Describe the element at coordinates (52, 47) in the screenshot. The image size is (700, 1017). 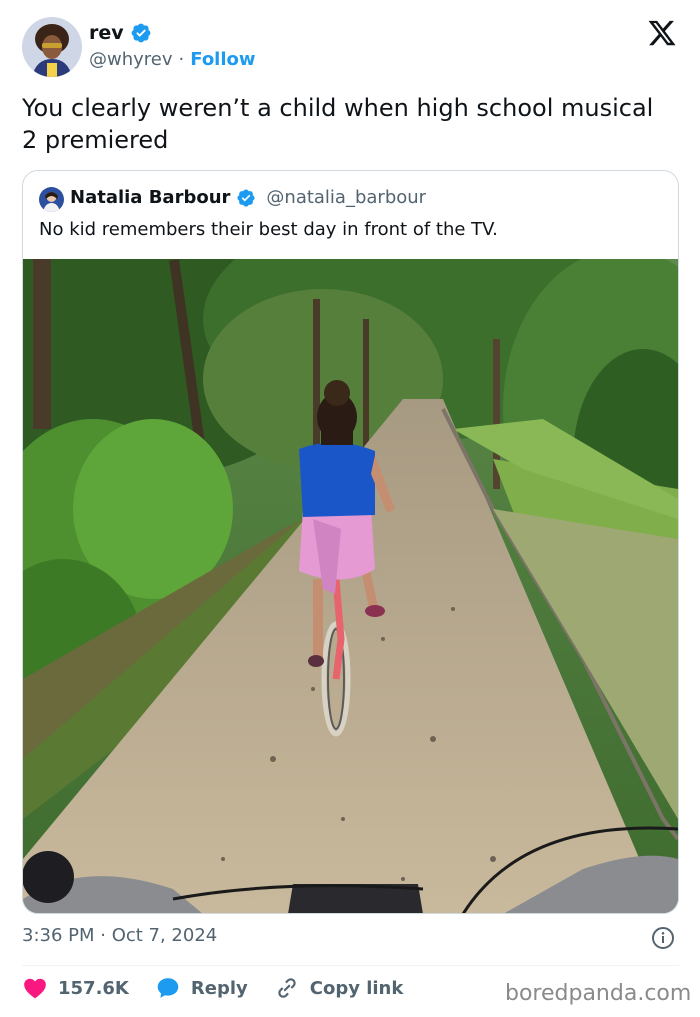
I see `author-avatar` at that location.